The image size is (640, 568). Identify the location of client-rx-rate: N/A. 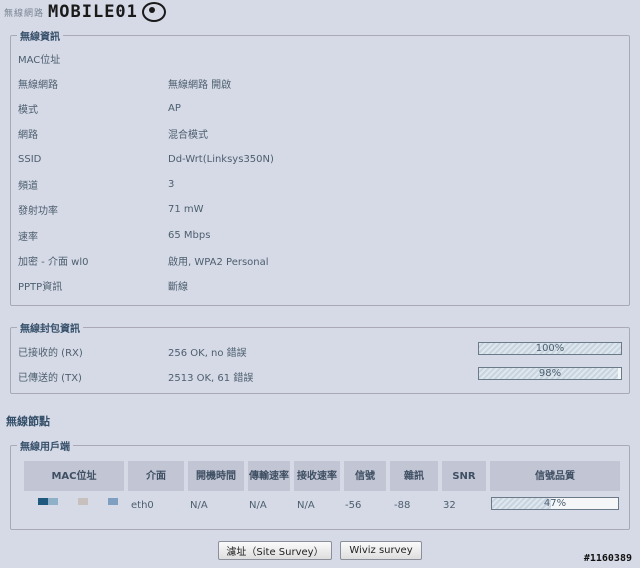
(306, 505).